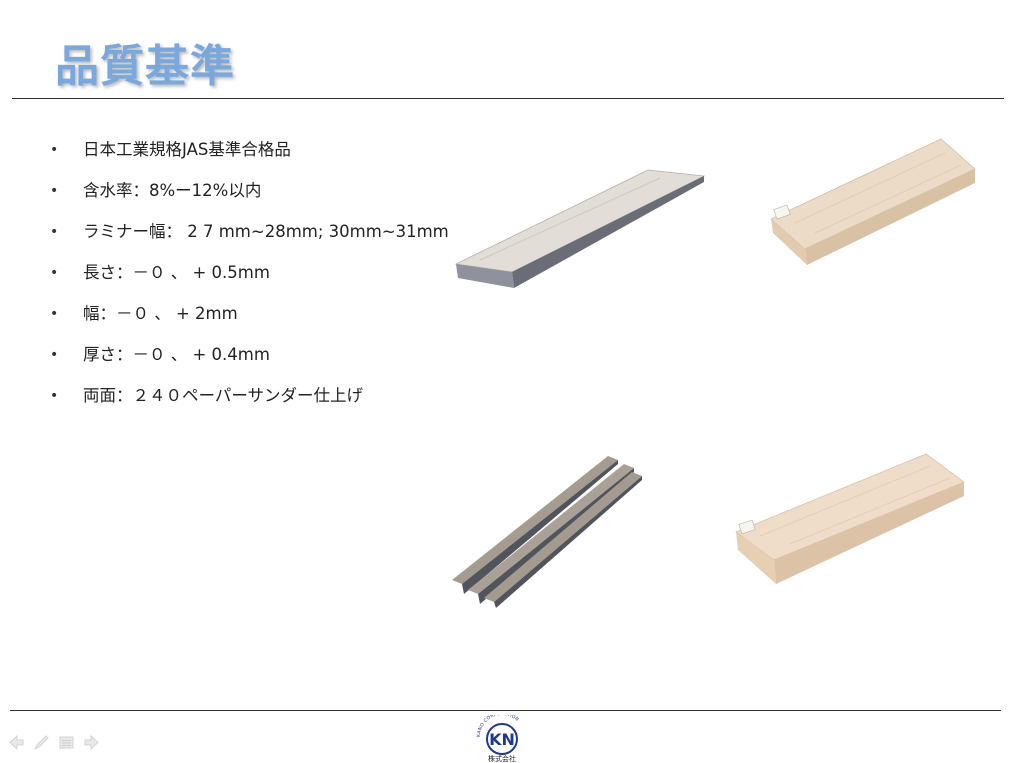  I want to click on list-item: • 幅：－０ 、 + 2mm, so click(249, 322).